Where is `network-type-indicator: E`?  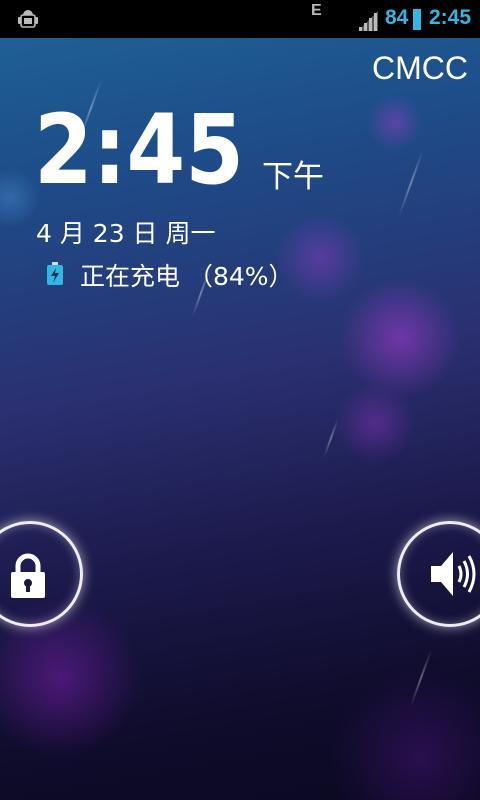 network-type-indicator: E is located at coordinates (316, 10).